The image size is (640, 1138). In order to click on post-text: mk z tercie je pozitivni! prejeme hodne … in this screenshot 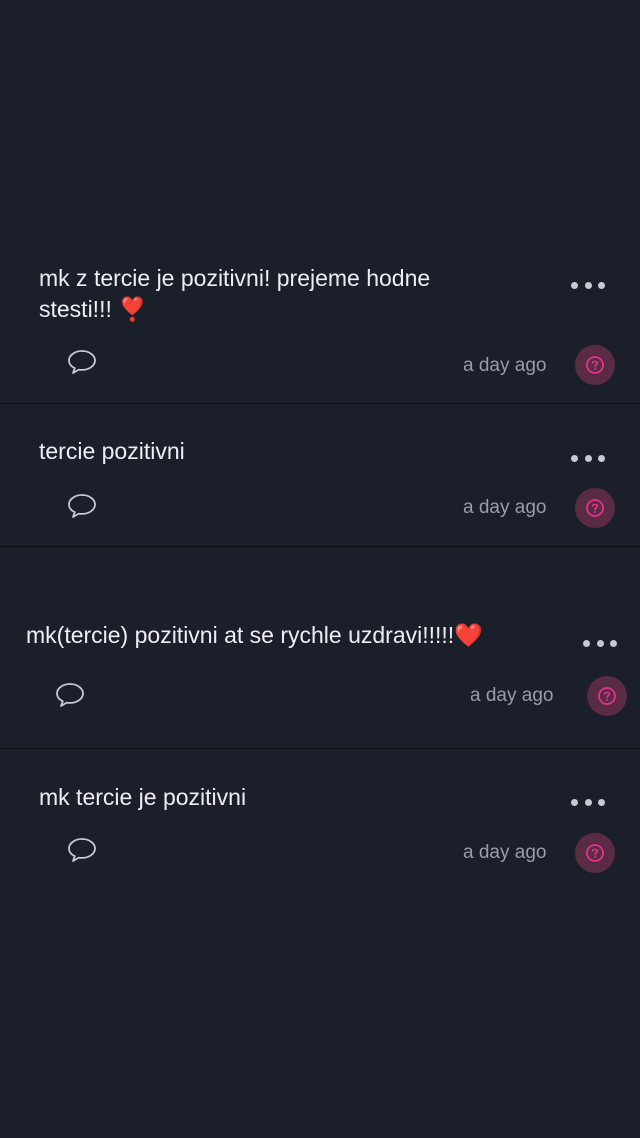, I will do `click(235, 293)`.